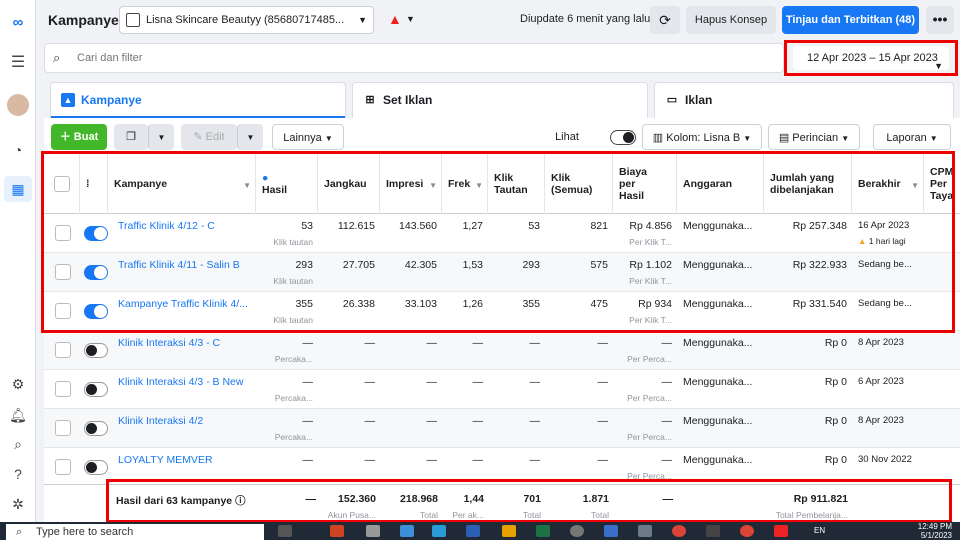 This screenshot has height=540, width=960. Describe the element at coordinates (850, 20) in the screenshot. I see `review-and-publish-button: Tinjau dan Terbitkan (48)` at that location.